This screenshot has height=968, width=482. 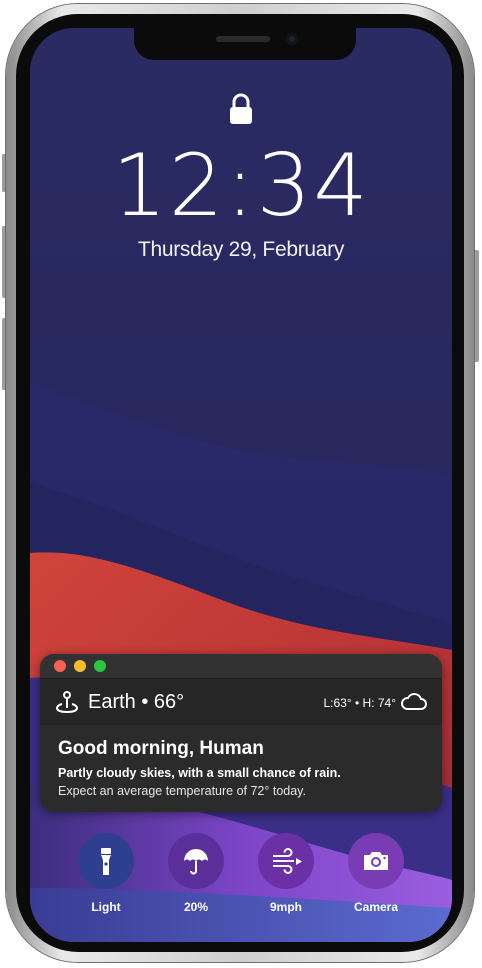 I want to click on cloud-icon, so click(x=414, y=701).